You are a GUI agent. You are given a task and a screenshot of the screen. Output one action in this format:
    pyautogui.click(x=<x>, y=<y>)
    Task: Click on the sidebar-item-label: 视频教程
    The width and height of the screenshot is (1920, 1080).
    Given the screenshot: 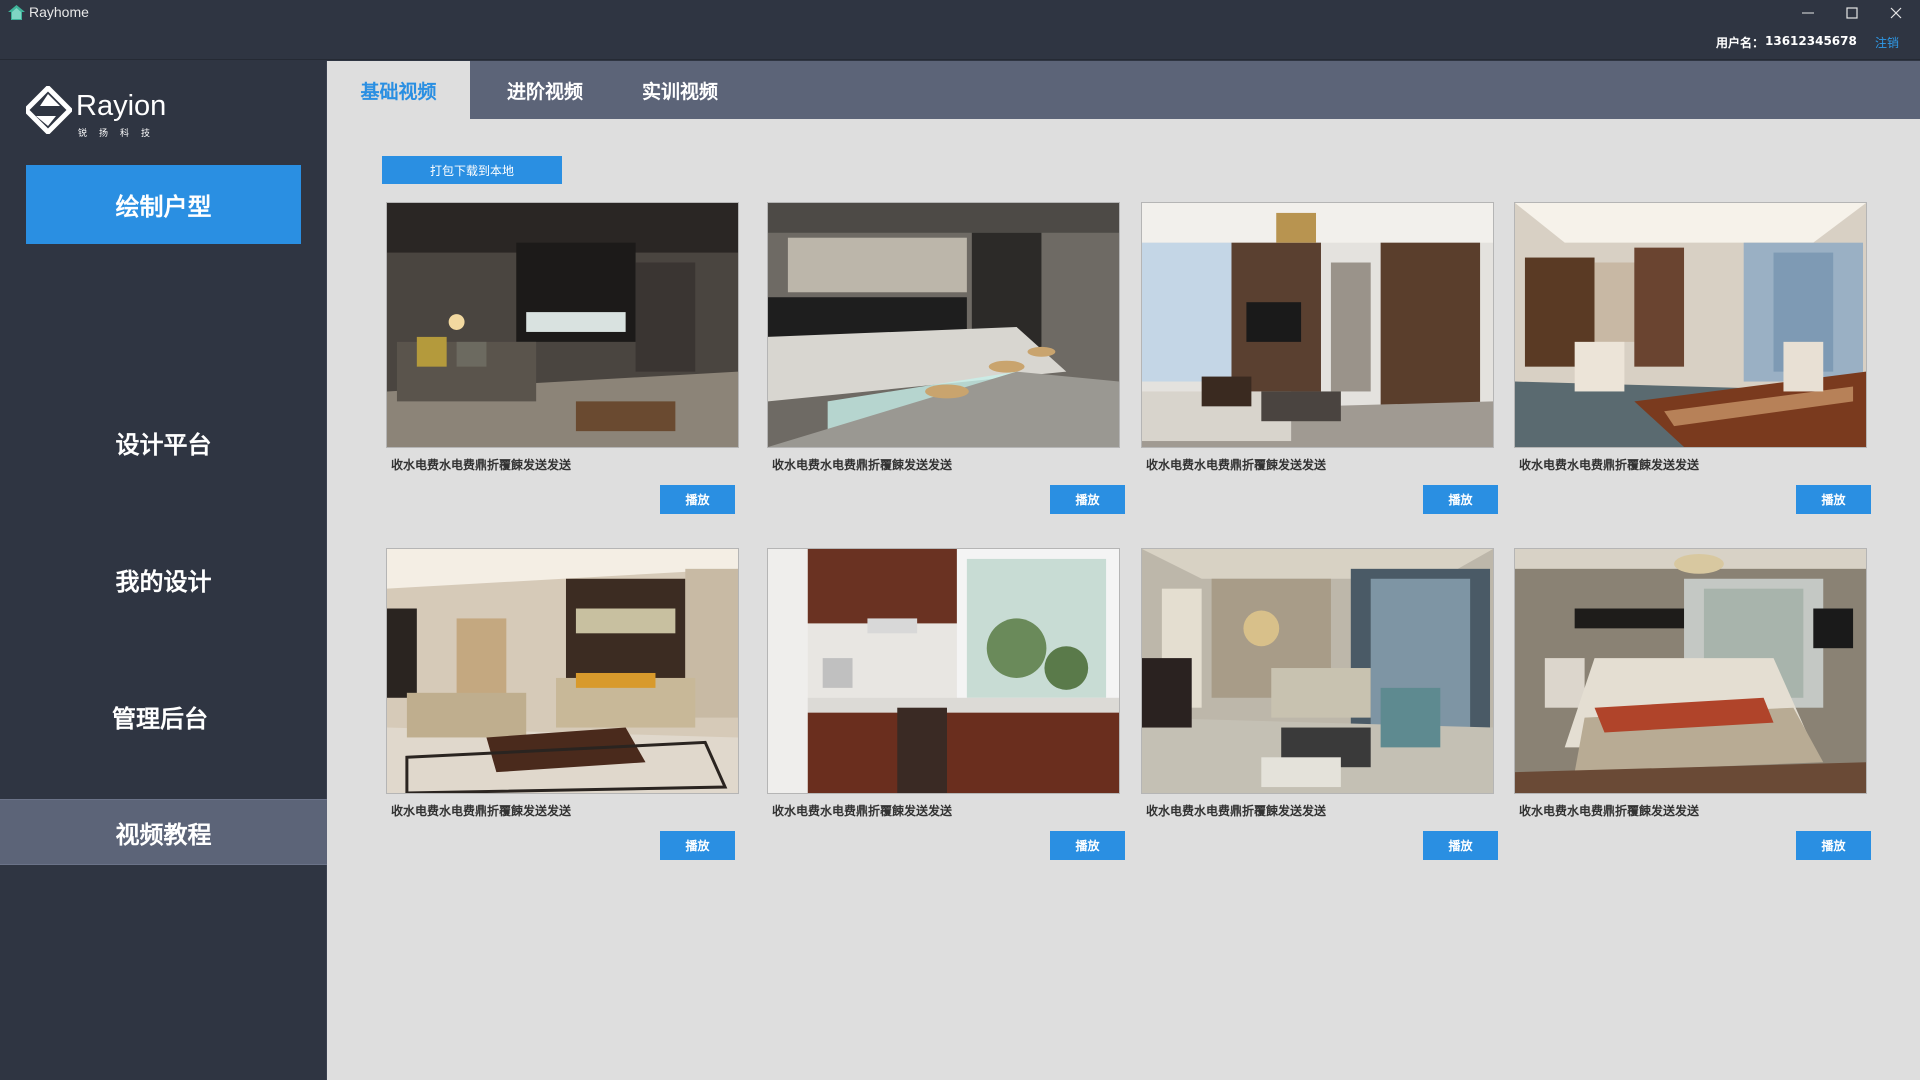 What is the action you would take?
    pyautogui.click(x=163, y=834)
    